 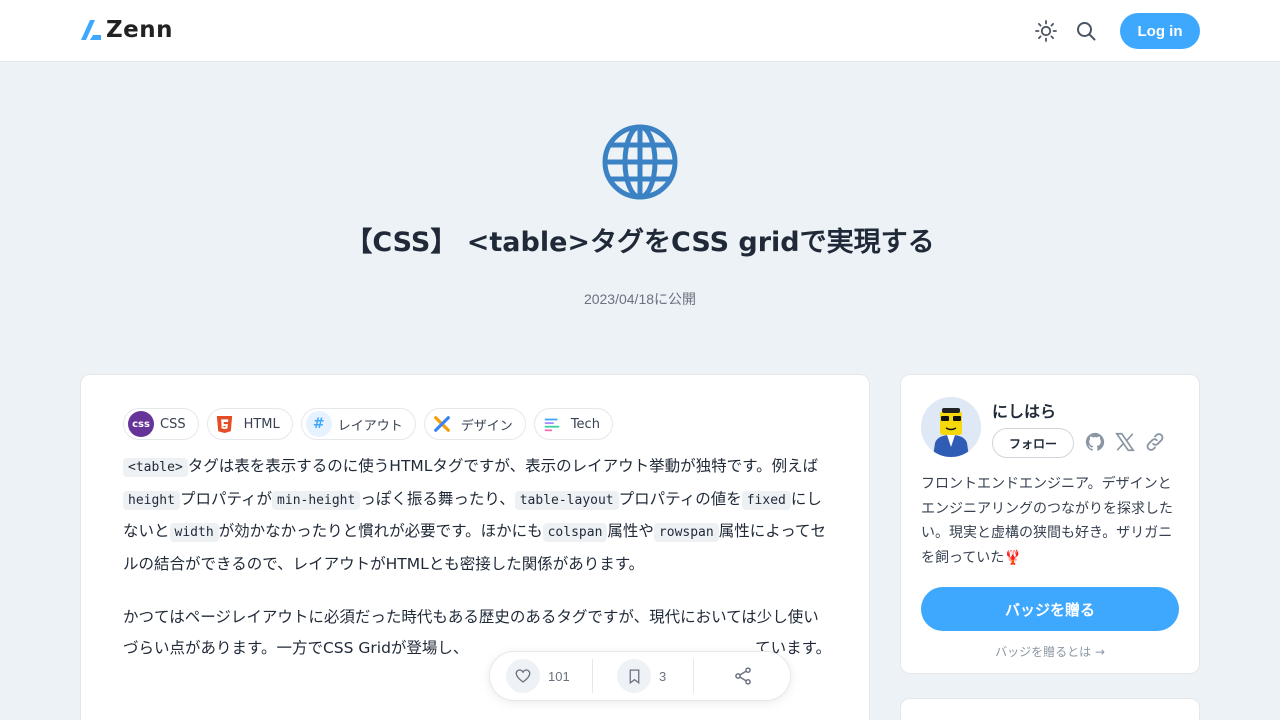 What do you see at coordinates (1033, 443) in the screenshot?
I see `follow-button: フォロー` at bounding box center [1033, 443].